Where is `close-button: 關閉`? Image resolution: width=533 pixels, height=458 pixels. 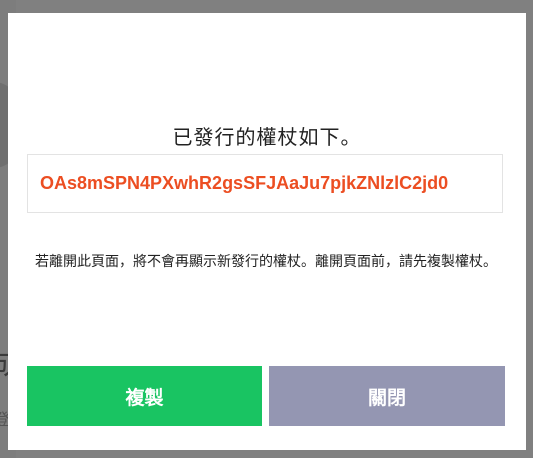 close-button: 關閉 is located at coordinates (387, 396).